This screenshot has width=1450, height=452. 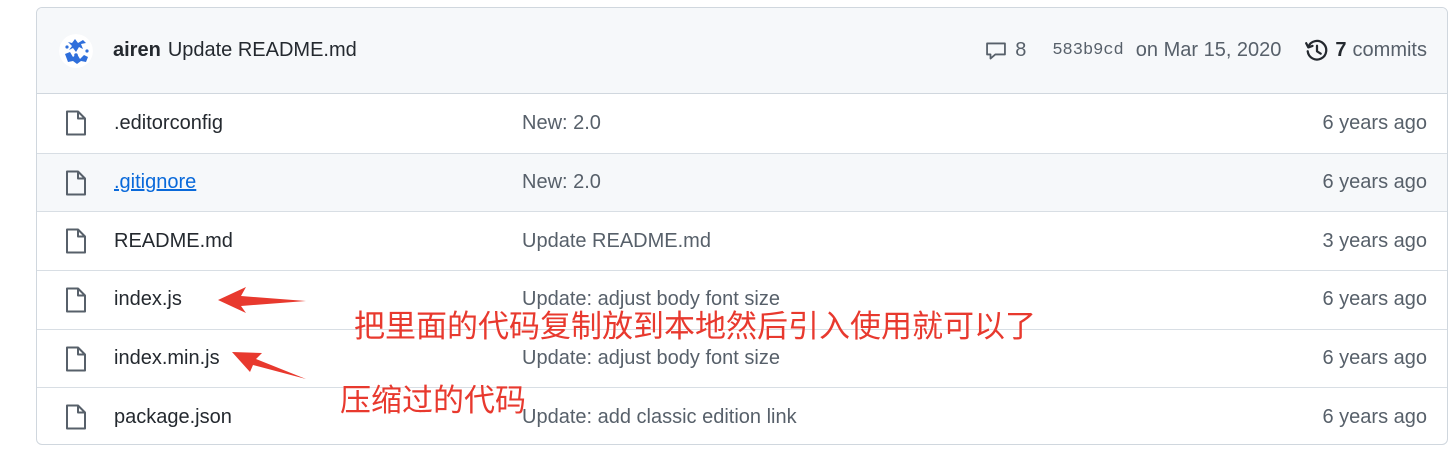 I want to click on commits-label: commits, so click(x=1389, y=50).